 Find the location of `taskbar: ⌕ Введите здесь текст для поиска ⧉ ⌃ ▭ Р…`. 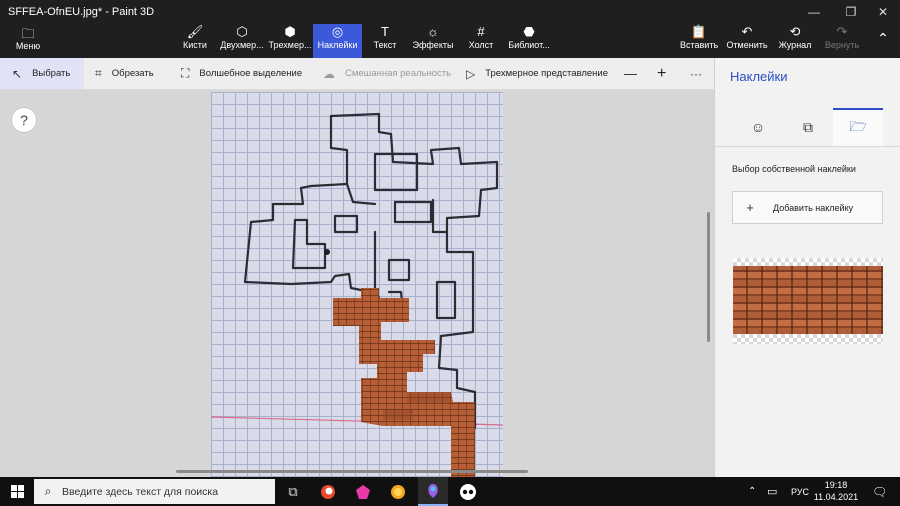

taskbar: ⌕ Введите здесь текст для поиска ⧉ ⌃ ▭ Р… is located at coordinates (450, 491).